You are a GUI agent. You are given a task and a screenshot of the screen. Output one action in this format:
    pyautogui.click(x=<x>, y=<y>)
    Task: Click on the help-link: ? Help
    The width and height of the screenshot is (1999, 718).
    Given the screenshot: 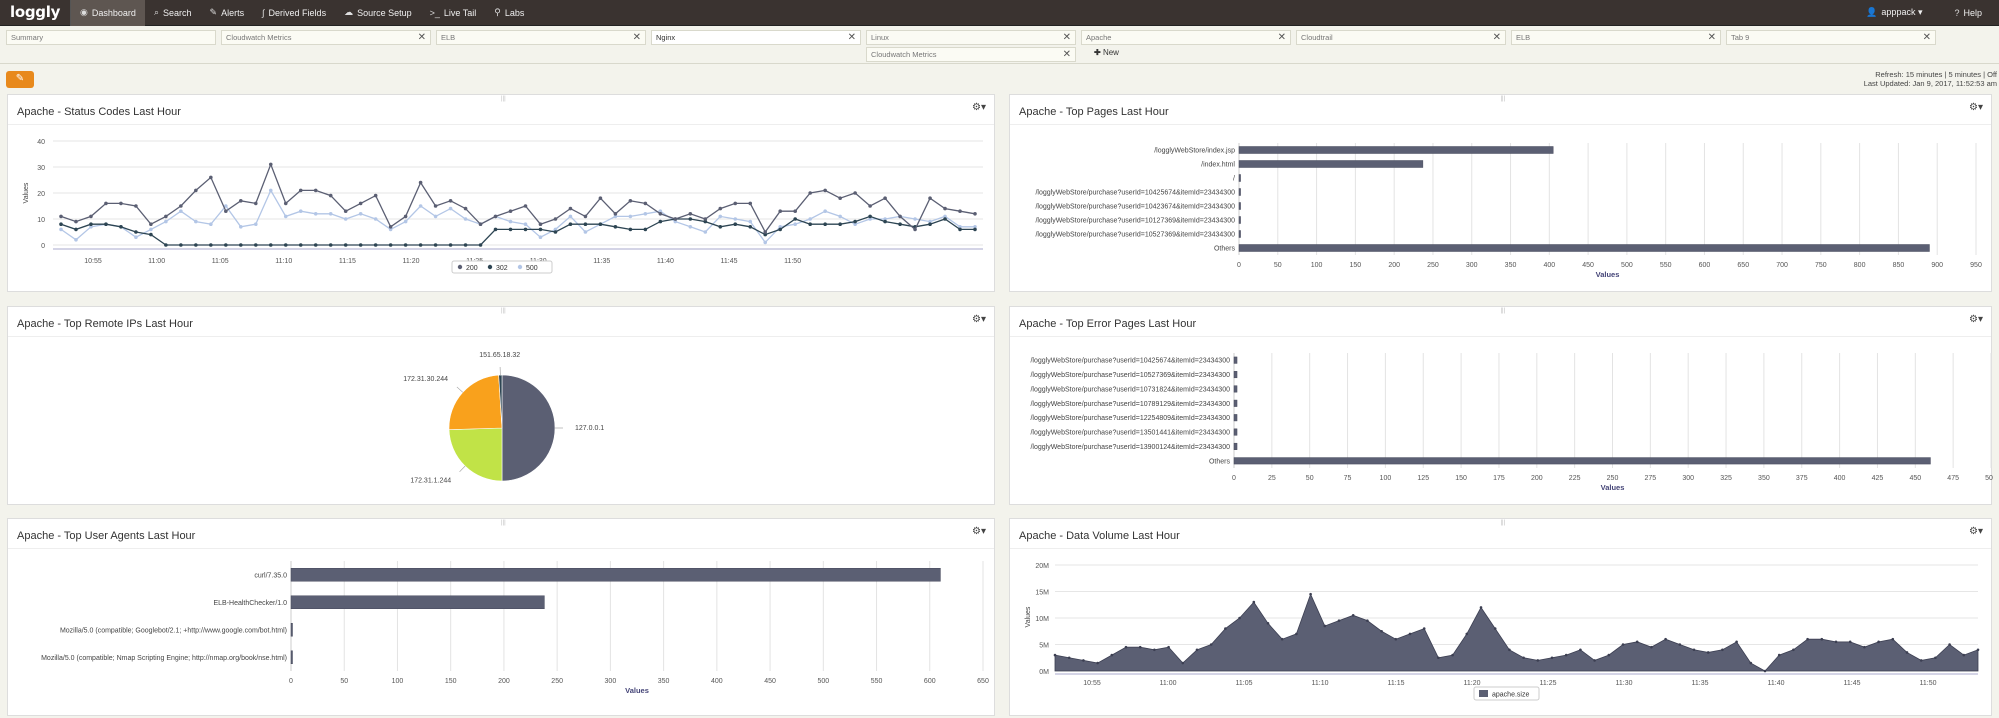 What is the action you would take?
    pyautogui.click(x=1968, y=13)
    